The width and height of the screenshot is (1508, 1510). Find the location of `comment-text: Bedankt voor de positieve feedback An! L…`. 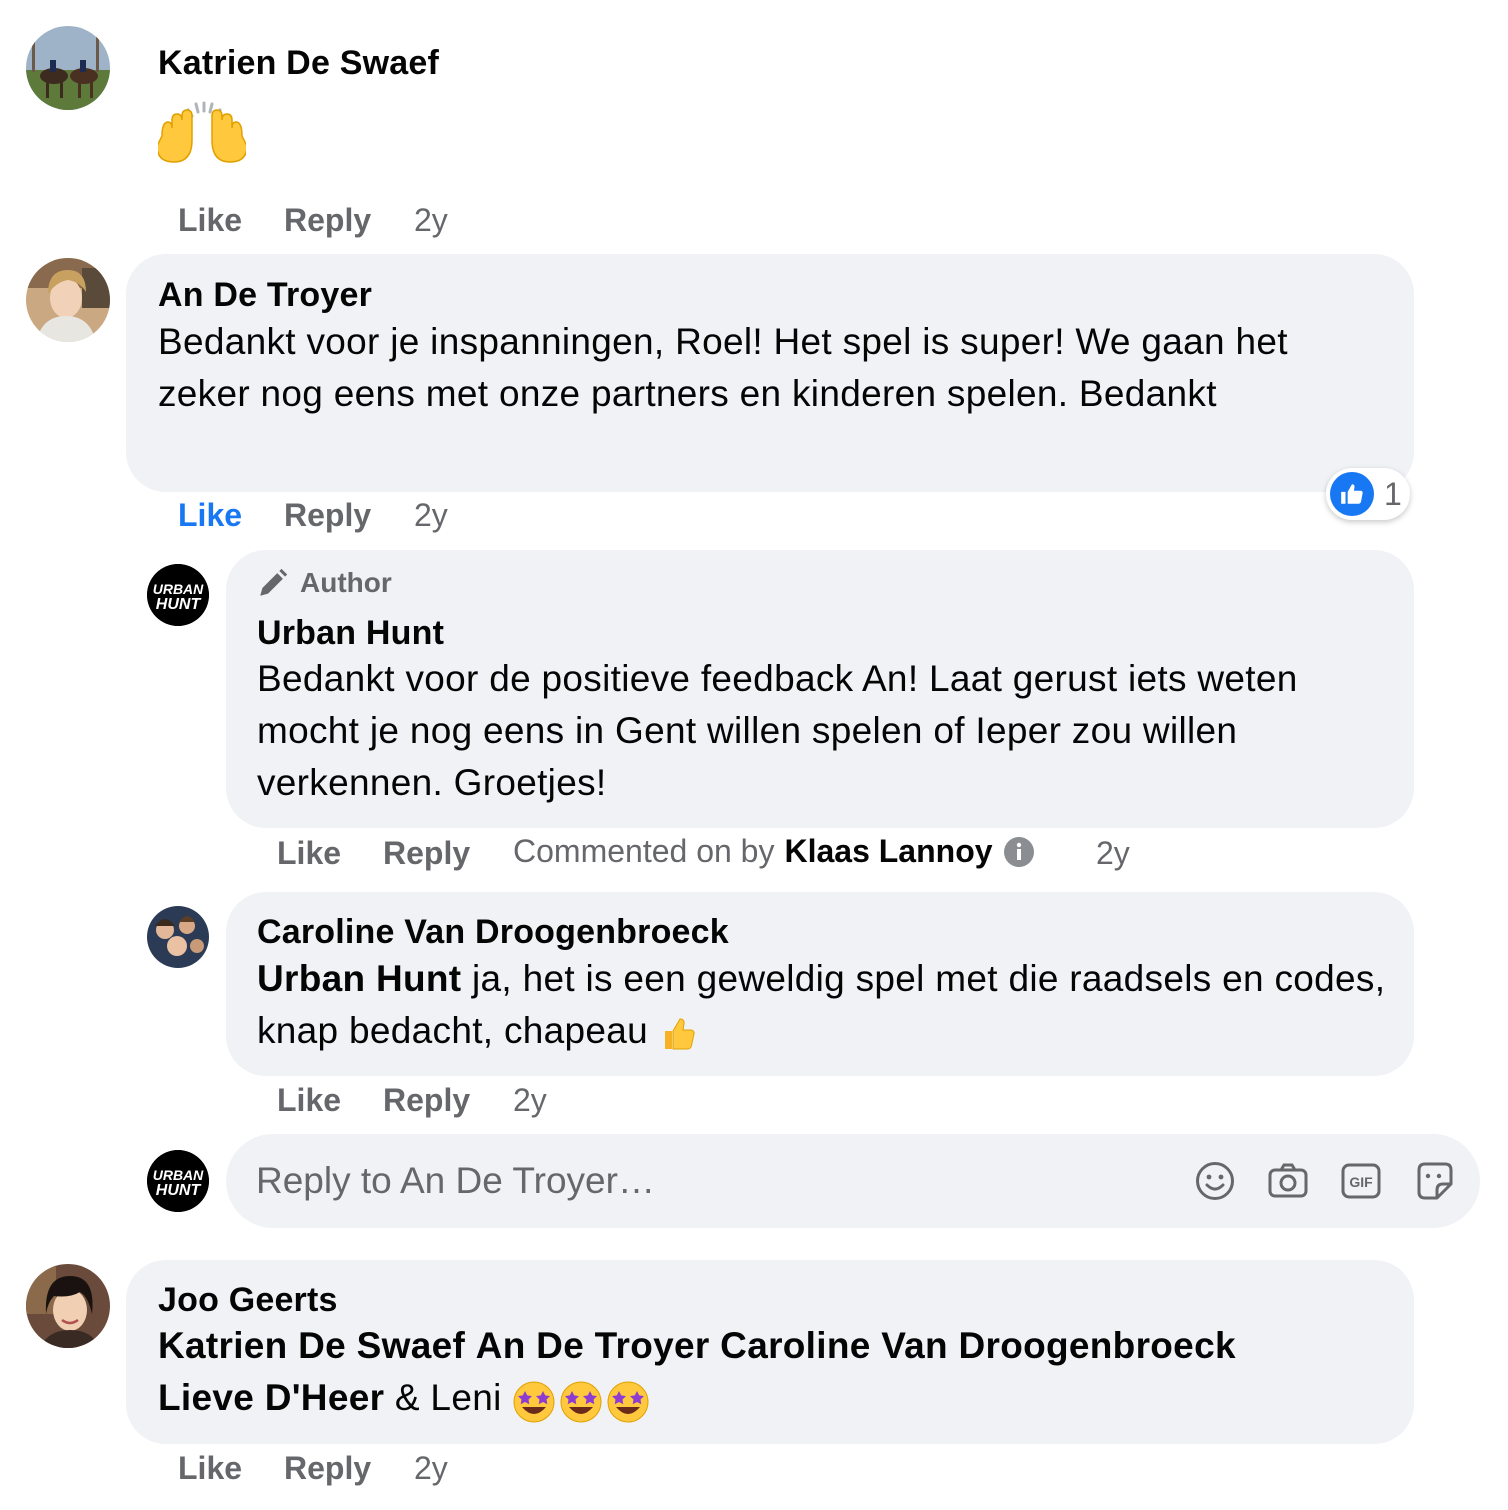

comment-text: Bedankt voor de positieve feedback An! L… is located at coordinates (777, 730).